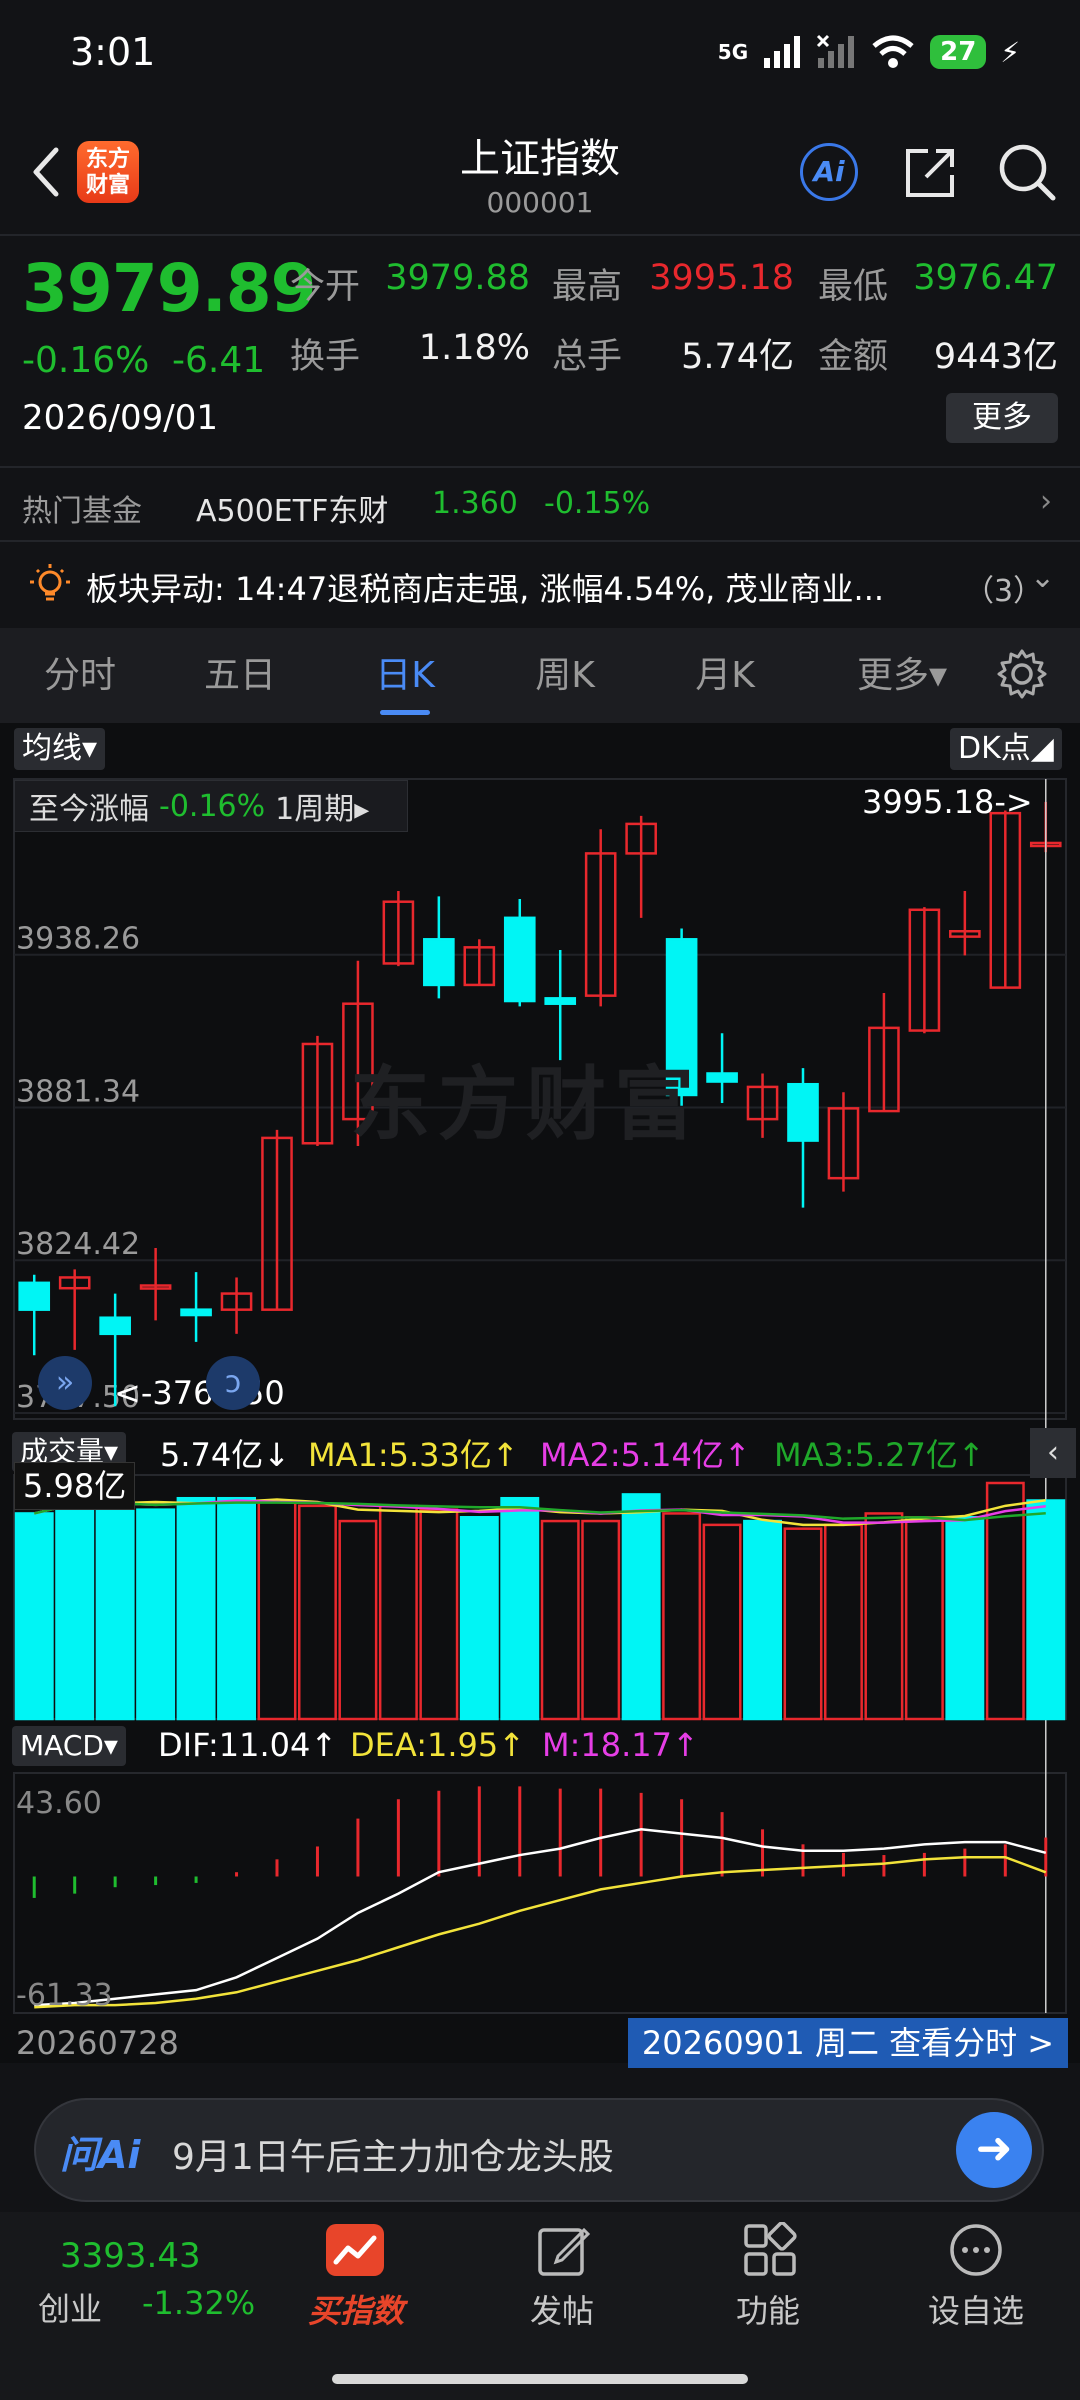 The image size is (1080, 2400). What do you see at coordinates (540, 235) in the screenshot?
I see `header-divider` at bounding box center [540, 235].